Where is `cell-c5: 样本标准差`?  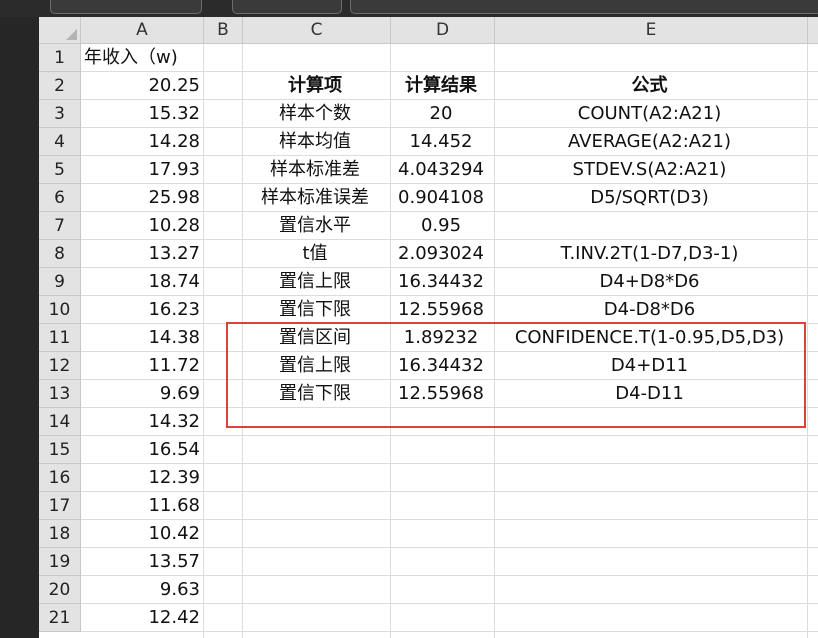 cell-c5: 样本标准差 is located at coordinates (315, 170).